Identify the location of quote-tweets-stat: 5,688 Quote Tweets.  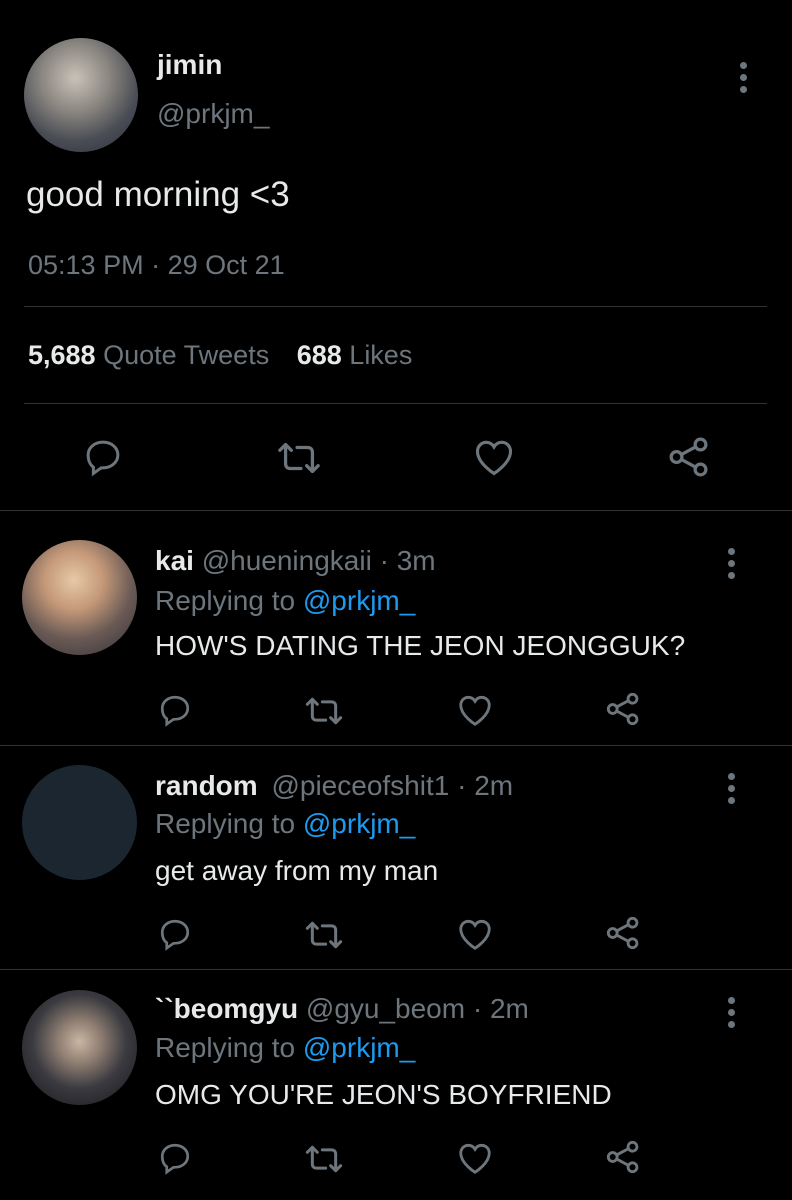
(152, 355).